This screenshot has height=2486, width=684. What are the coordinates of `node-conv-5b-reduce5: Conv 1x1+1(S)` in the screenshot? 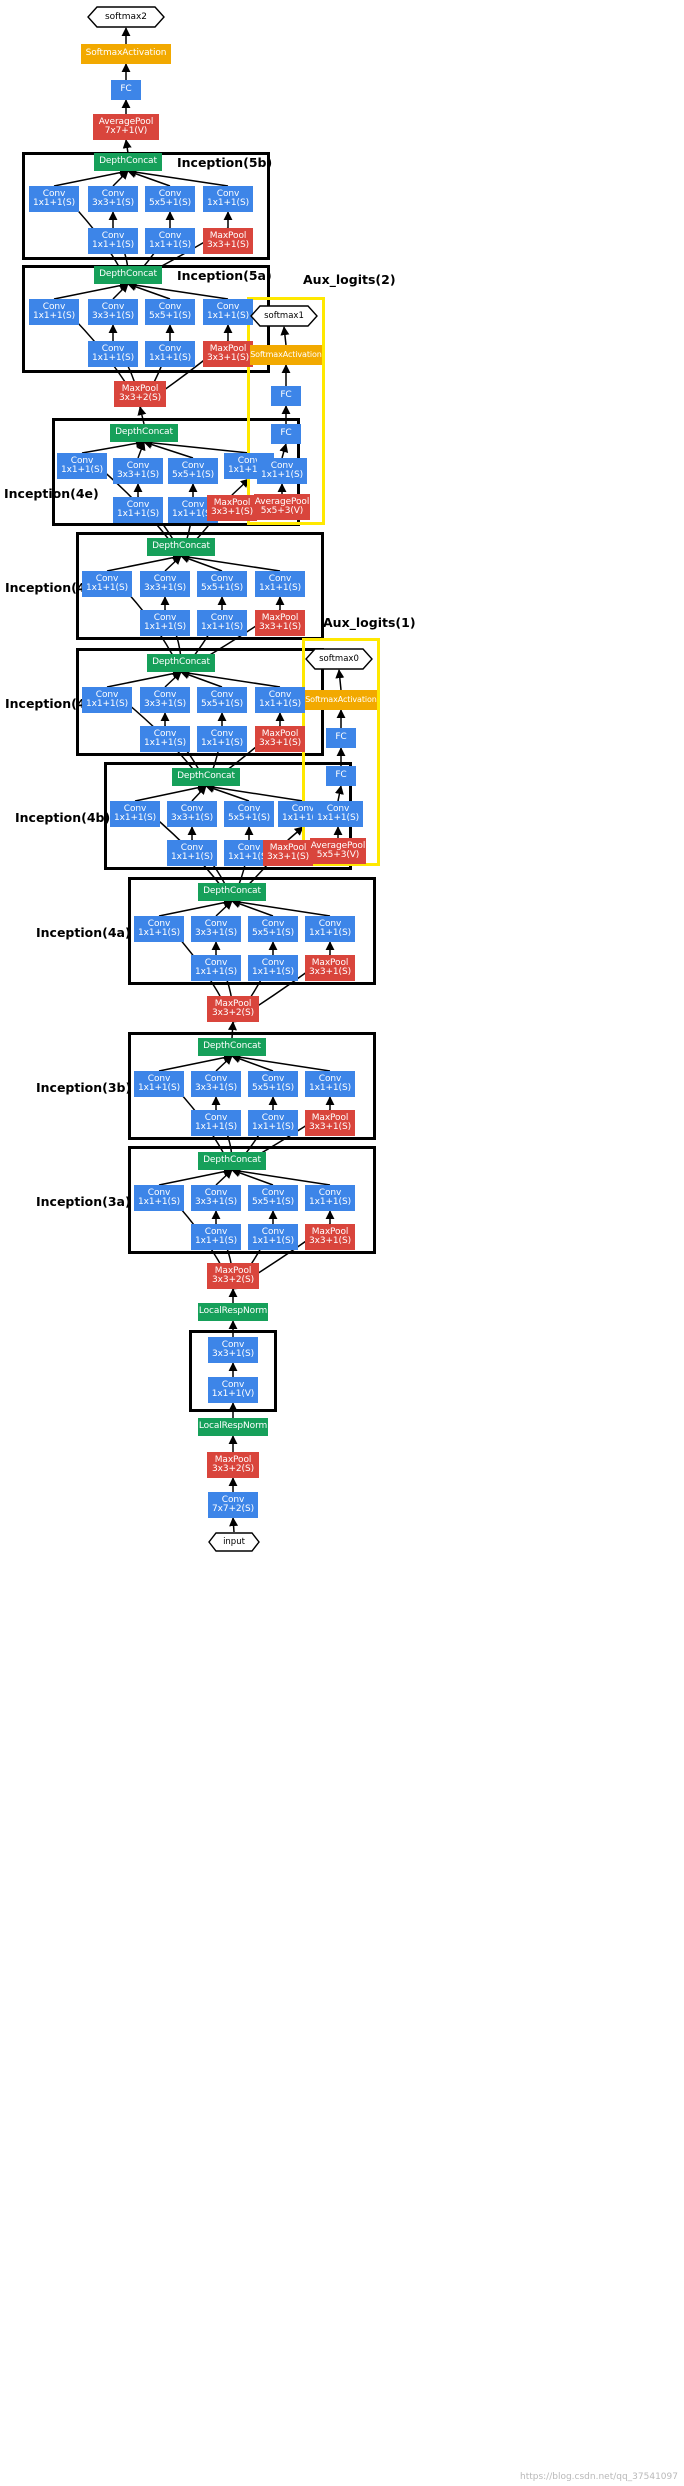 It's located at (170, 241).